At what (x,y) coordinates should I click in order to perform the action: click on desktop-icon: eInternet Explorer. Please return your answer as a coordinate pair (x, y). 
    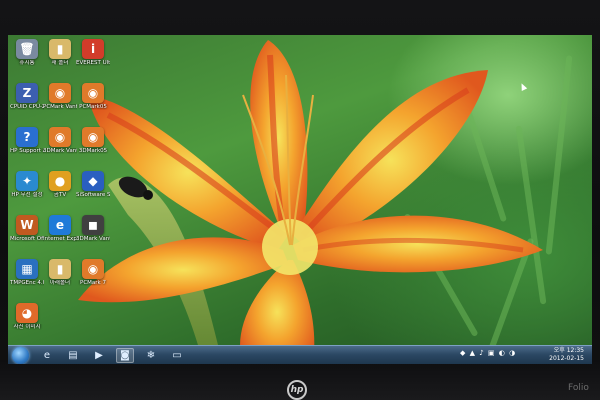
    Looking at the image, I should click on (60, 228).